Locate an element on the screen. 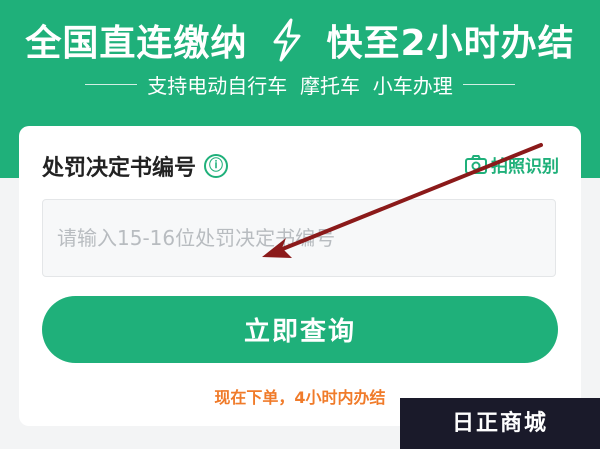  query-button: 立即查询 is located at coordinates (300, 329).